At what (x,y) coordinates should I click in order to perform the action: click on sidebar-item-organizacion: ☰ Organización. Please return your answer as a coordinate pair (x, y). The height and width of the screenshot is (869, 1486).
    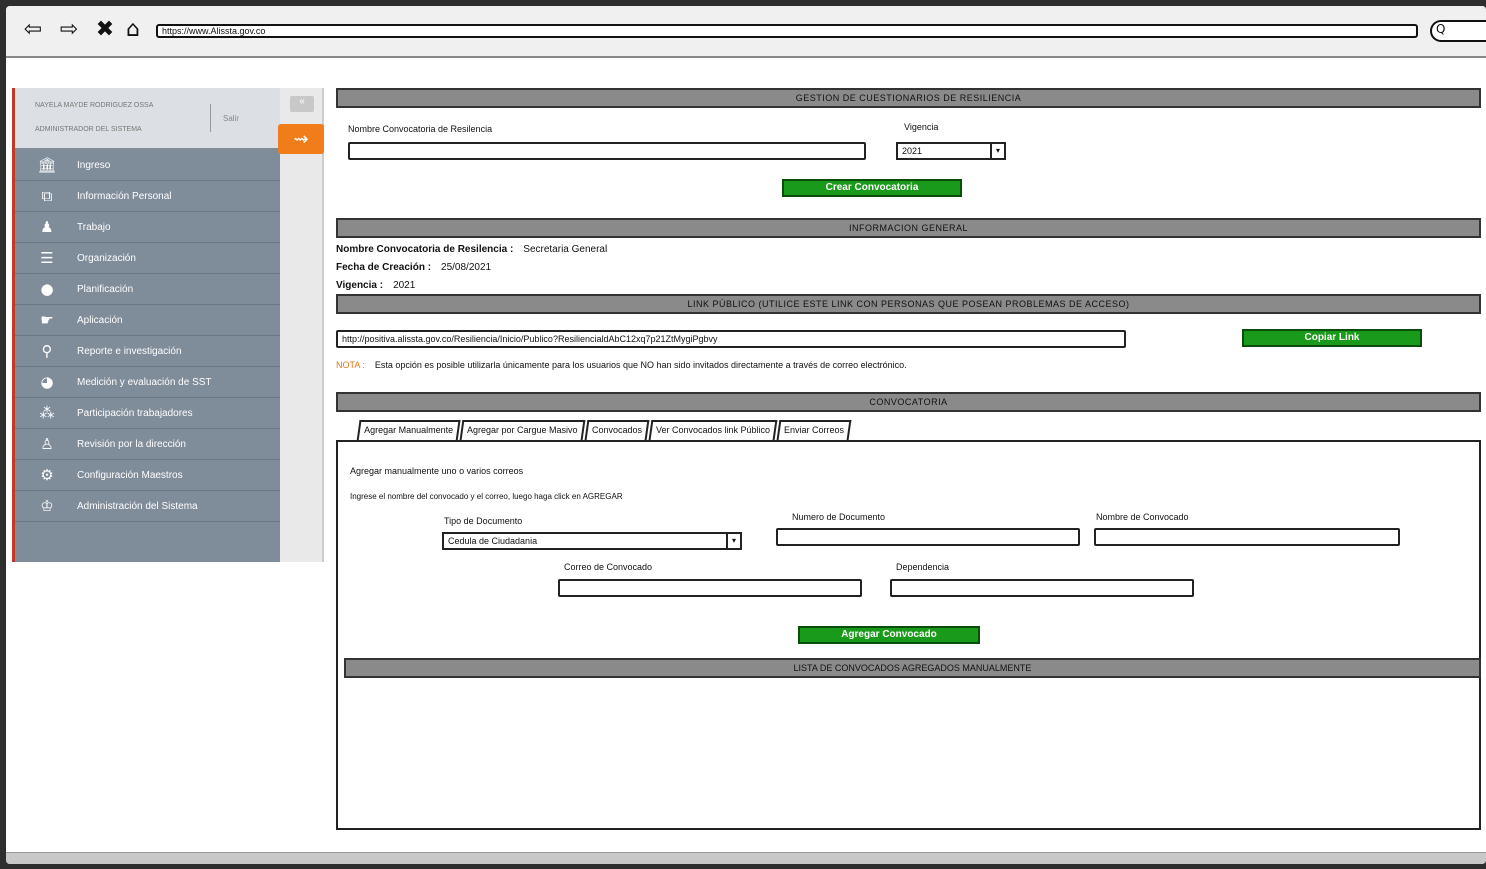
    Looking at the image, I should click on (147, 258).